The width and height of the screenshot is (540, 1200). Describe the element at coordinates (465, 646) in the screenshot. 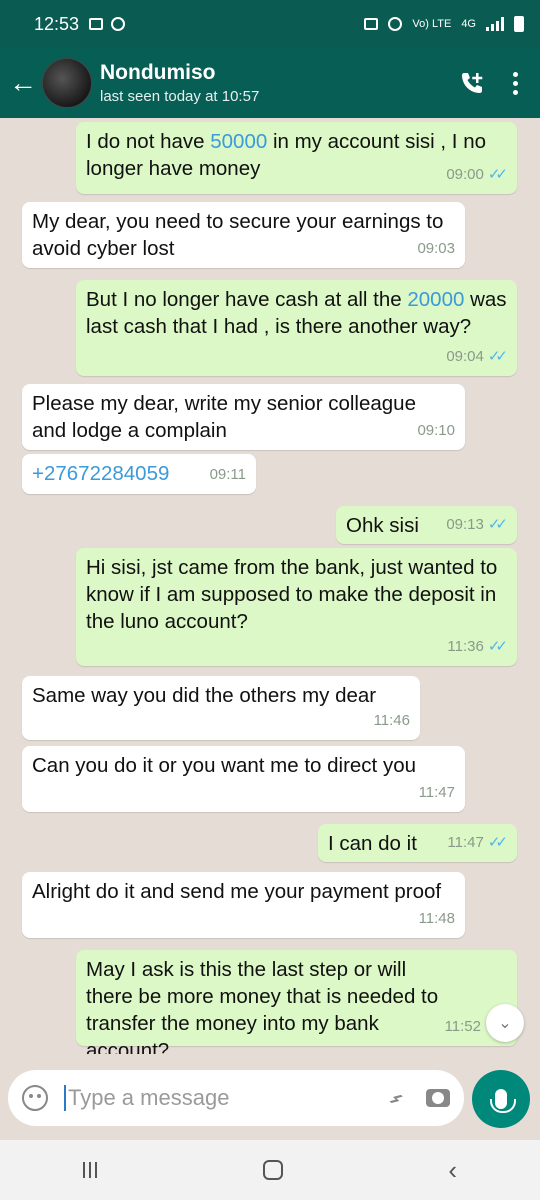

I see `message-time: 11:36` at that location.